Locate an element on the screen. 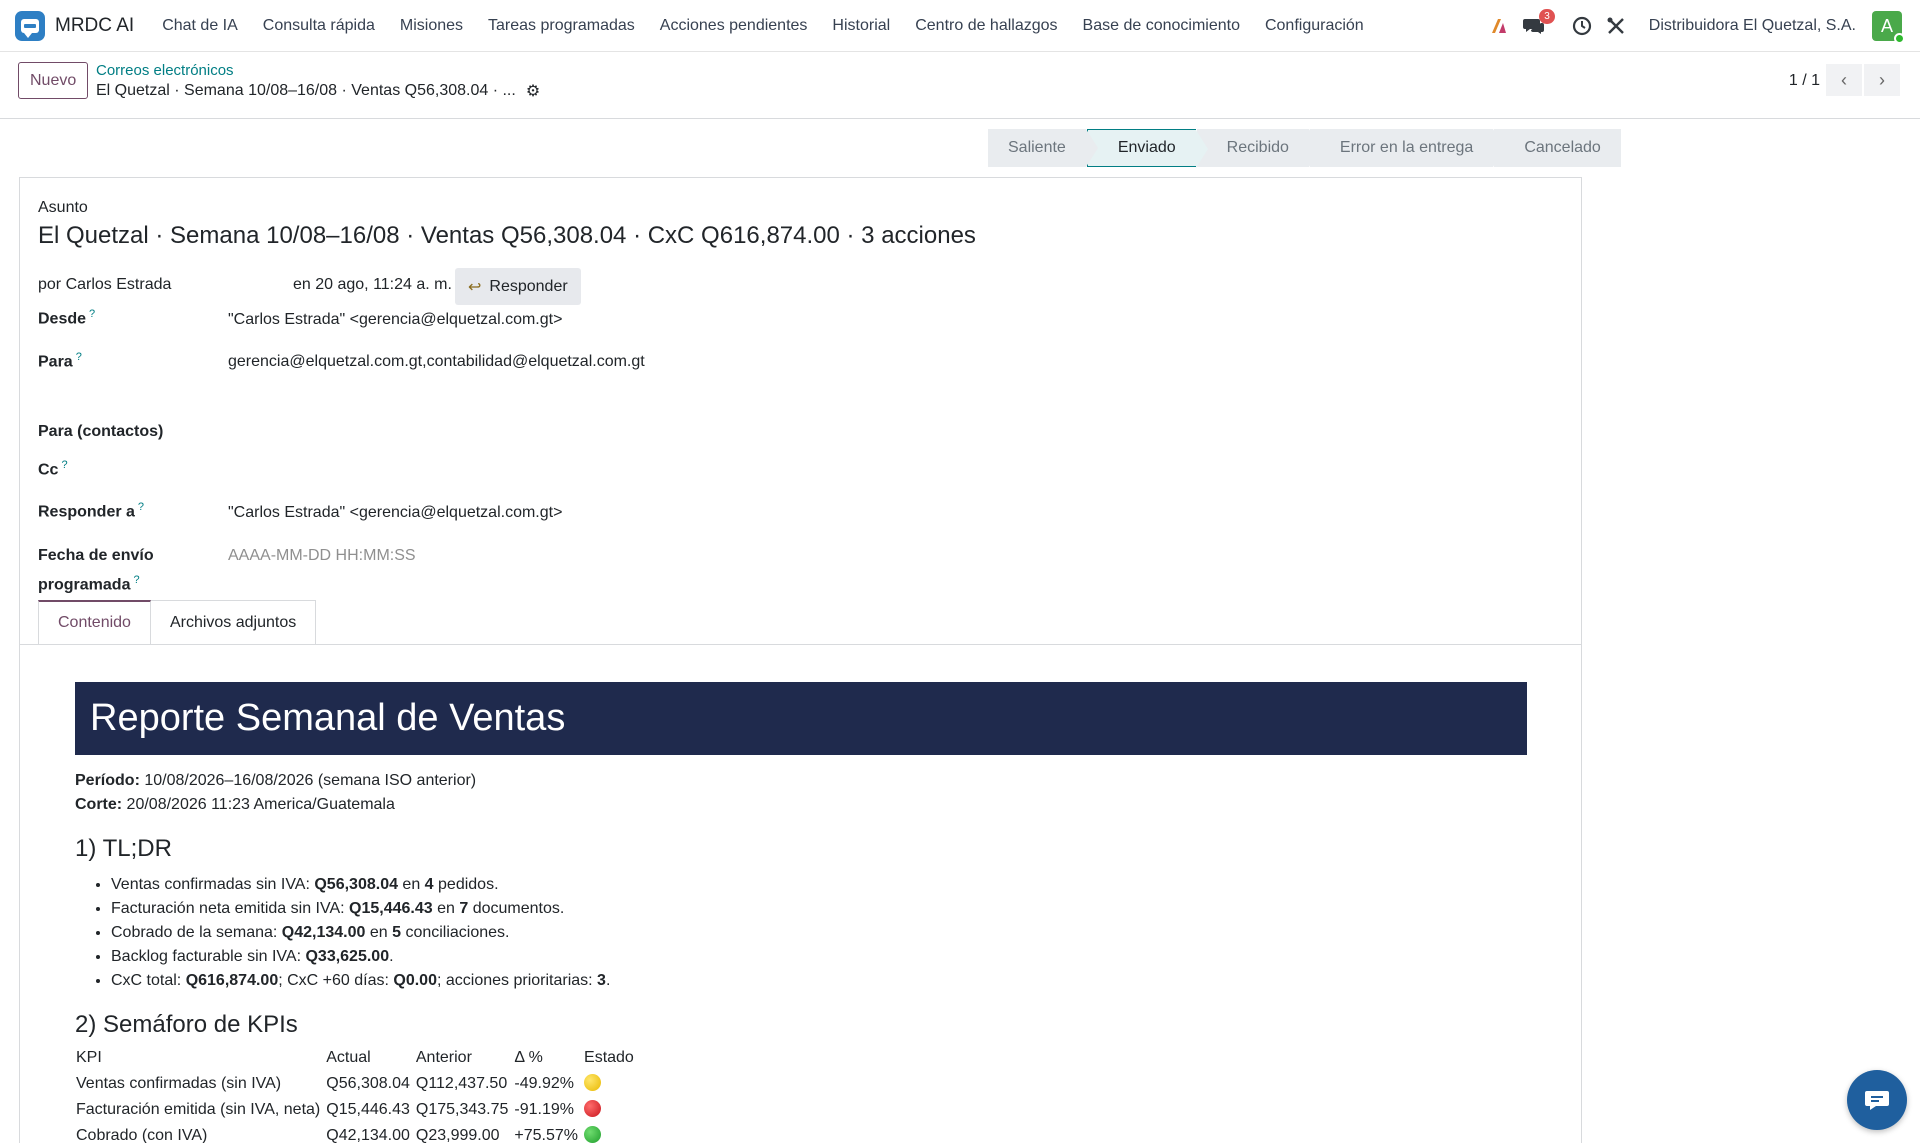  presence-dot-icon is located at coordinates (1899, 38).